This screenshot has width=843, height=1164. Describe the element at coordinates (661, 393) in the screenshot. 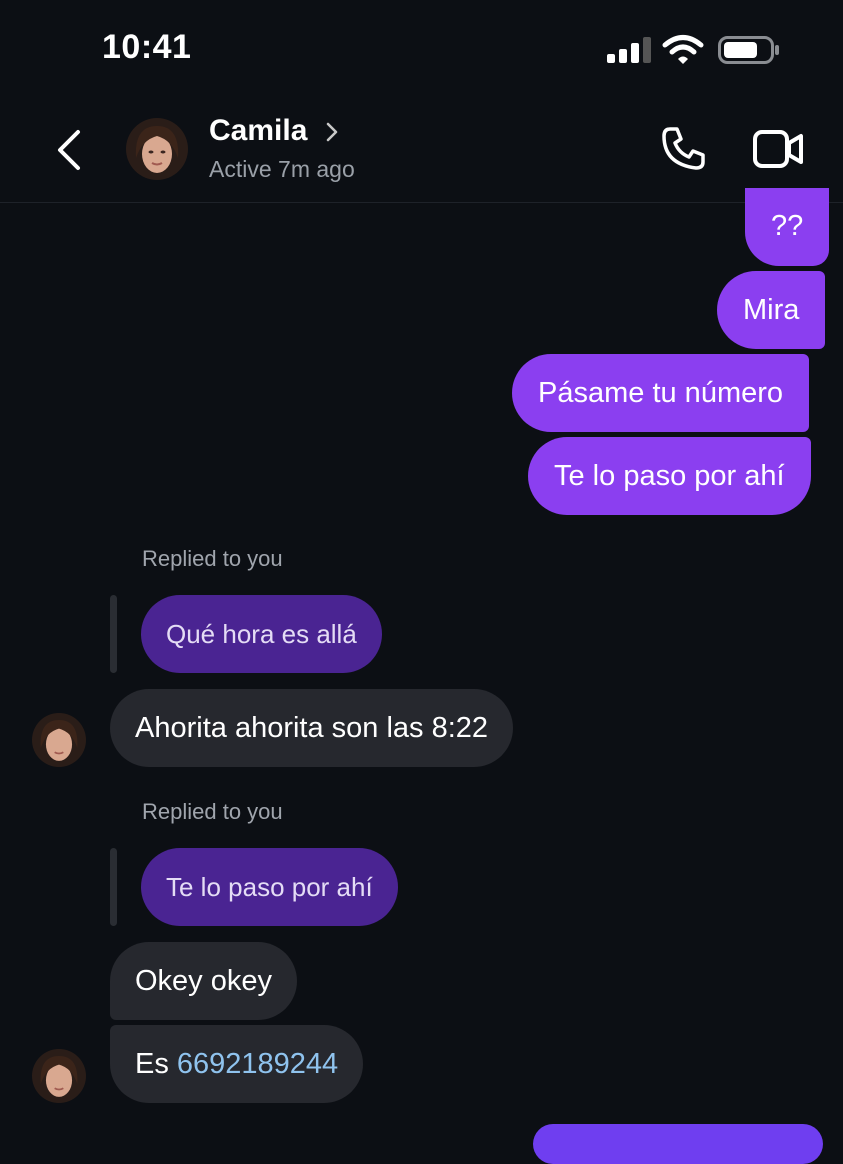

I see `outgoing-message: Pásame tu número` at that location.